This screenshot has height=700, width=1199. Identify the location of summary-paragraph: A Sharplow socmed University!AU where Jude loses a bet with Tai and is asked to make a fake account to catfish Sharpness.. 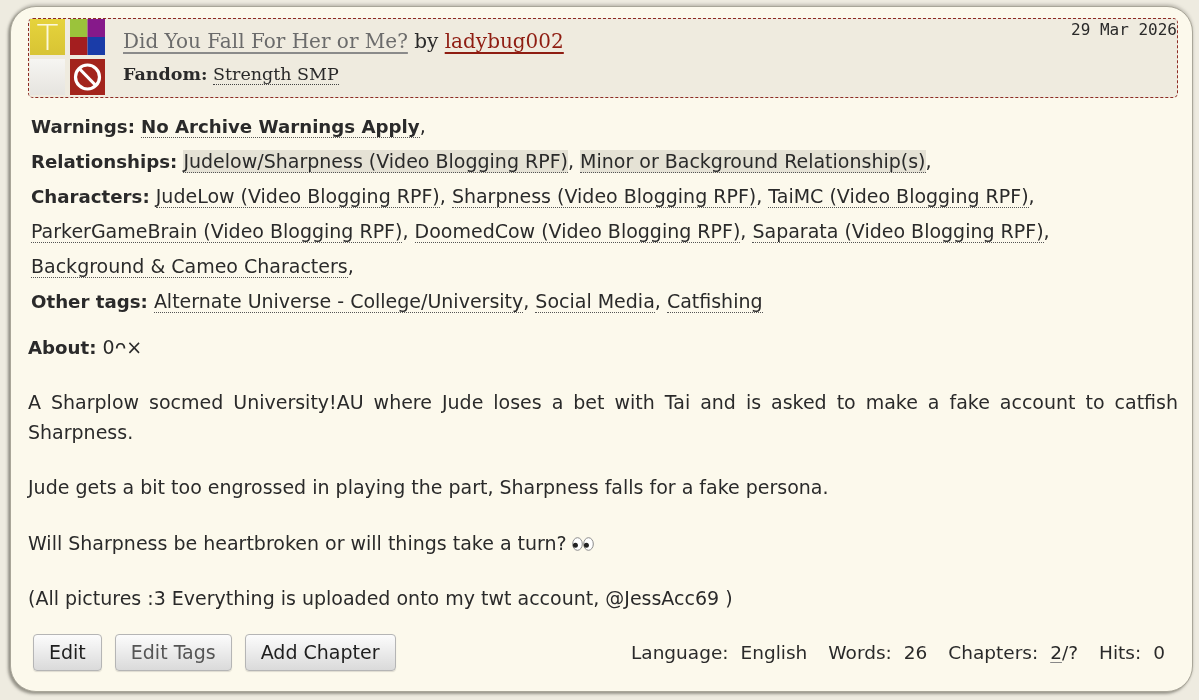
(603, 417).